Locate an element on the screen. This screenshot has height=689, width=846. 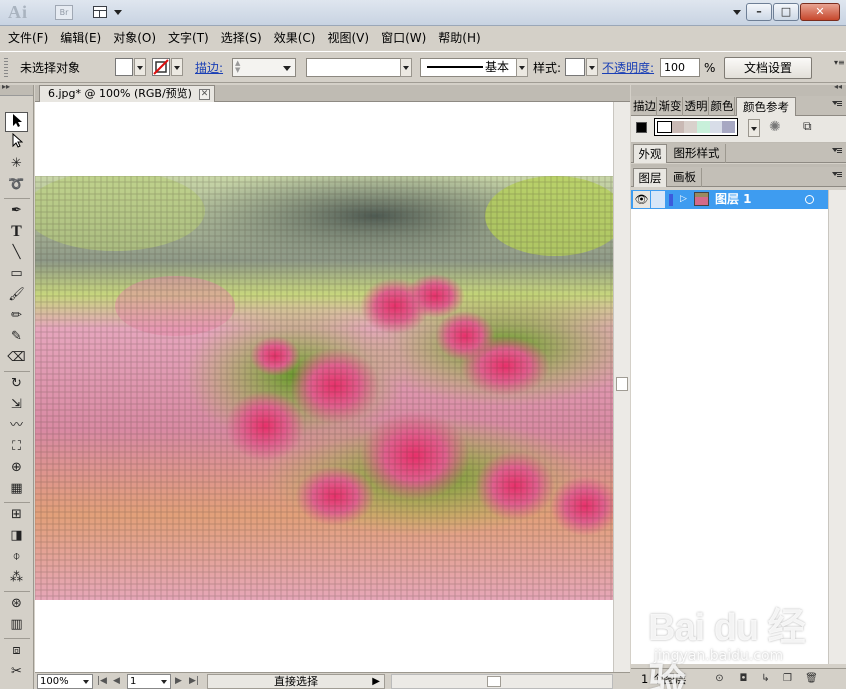
layer-row: 👁 ▷ 图层 1 is located at coordinates (729, 199).